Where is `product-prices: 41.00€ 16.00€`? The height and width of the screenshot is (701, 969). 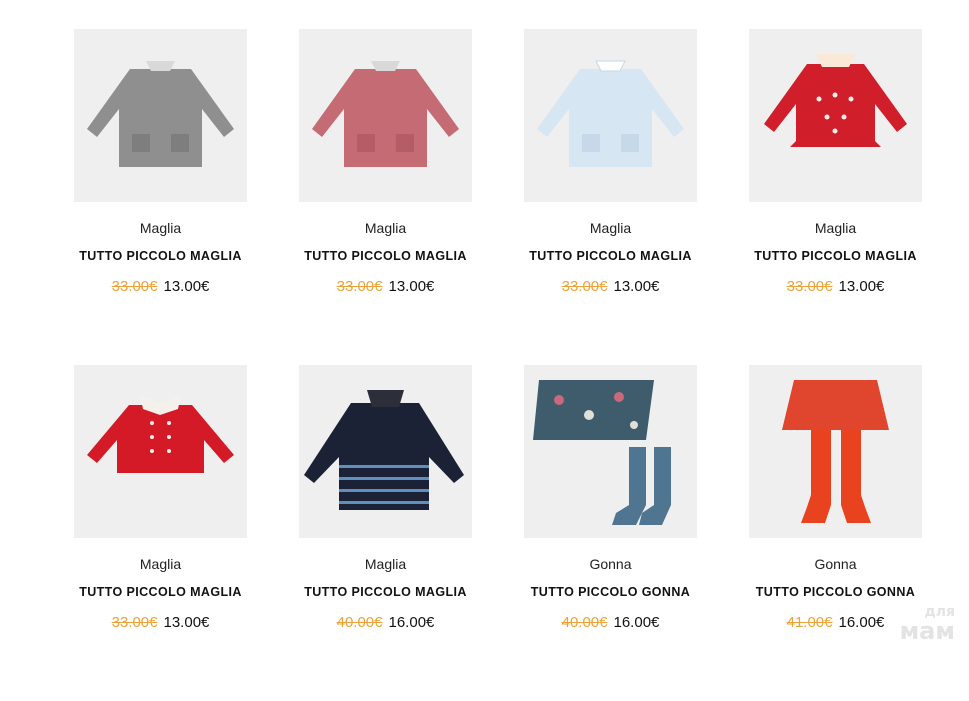 product-prices: 41.00€ 16.00€ is located at coordinates (835, 623).